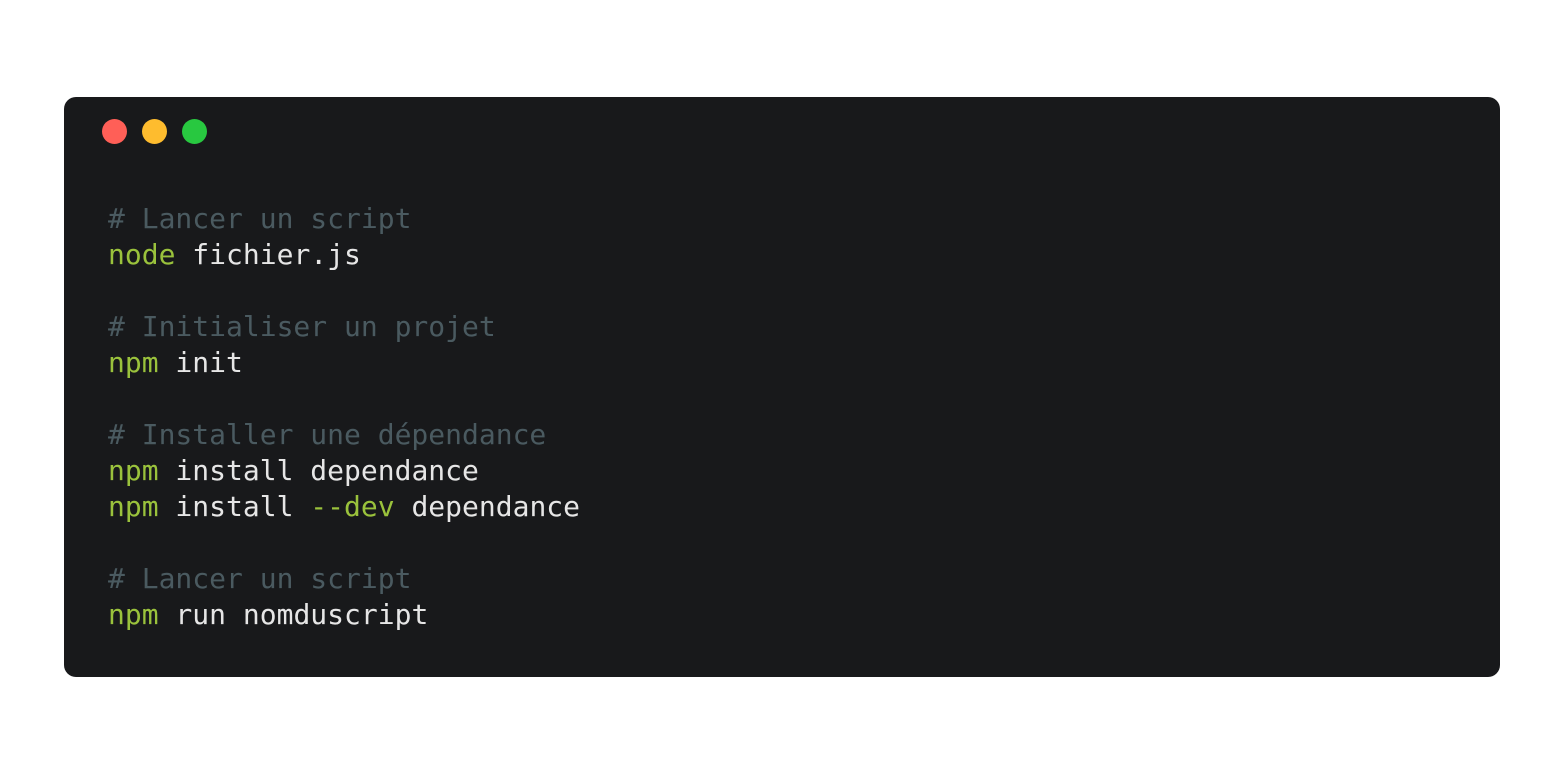 The width and height of the screenshot is (1564, 774). I want to click on command-keyword: node, so click(142, 254).